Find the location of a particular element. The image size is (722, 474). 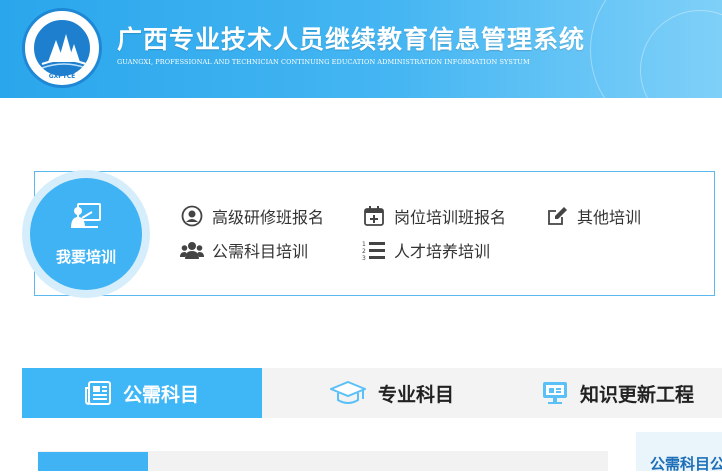

link-label: 其他培训 is located at coordinates (609, 217).